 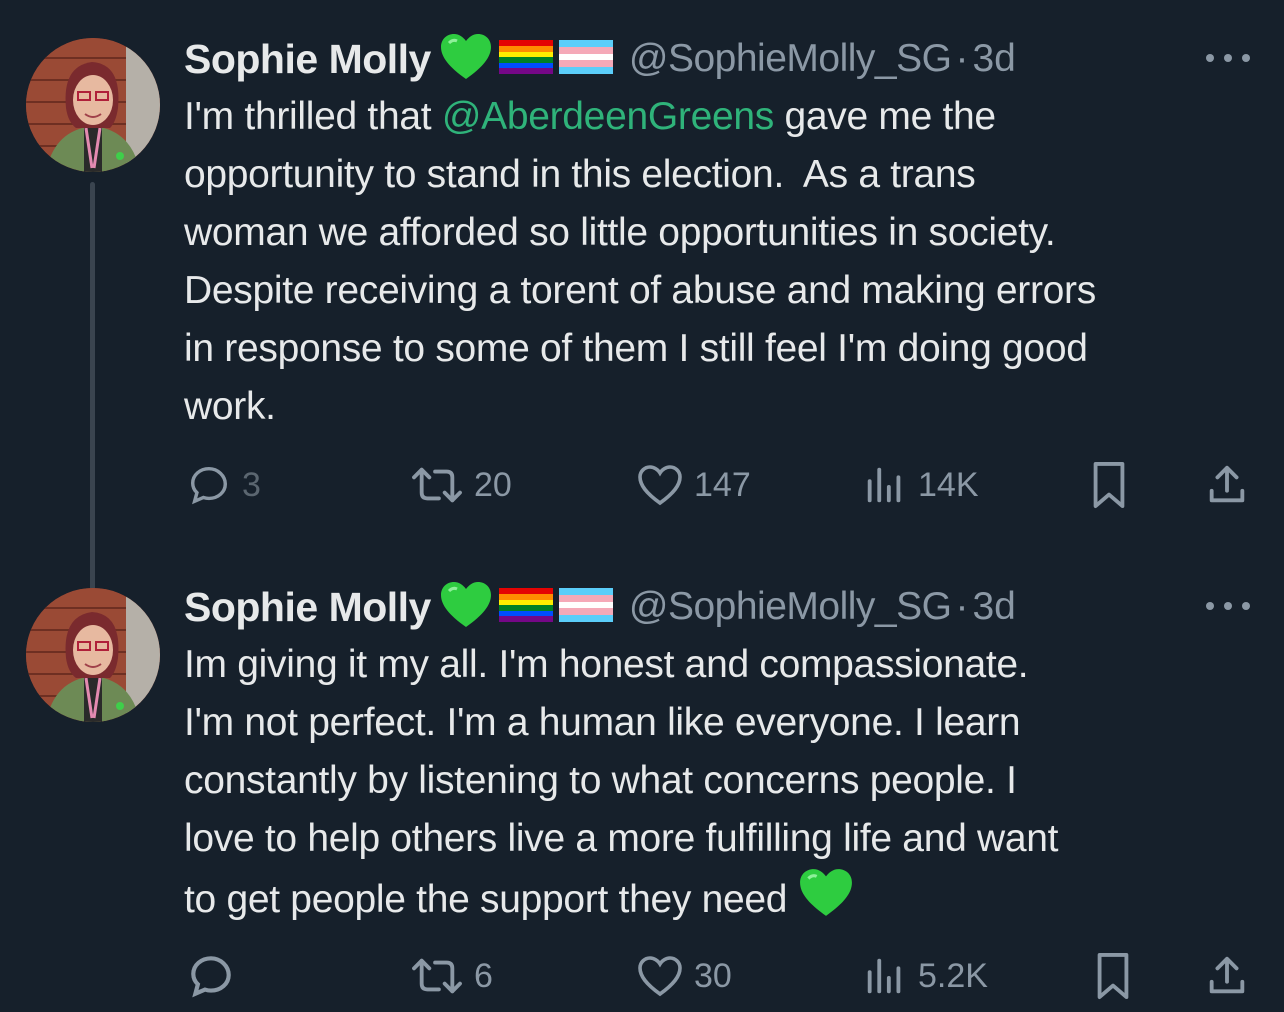 What do you see at coordinates (948, 484) in the screenshot?
I see `views-count: 14K` at bounding box center [948, 484].